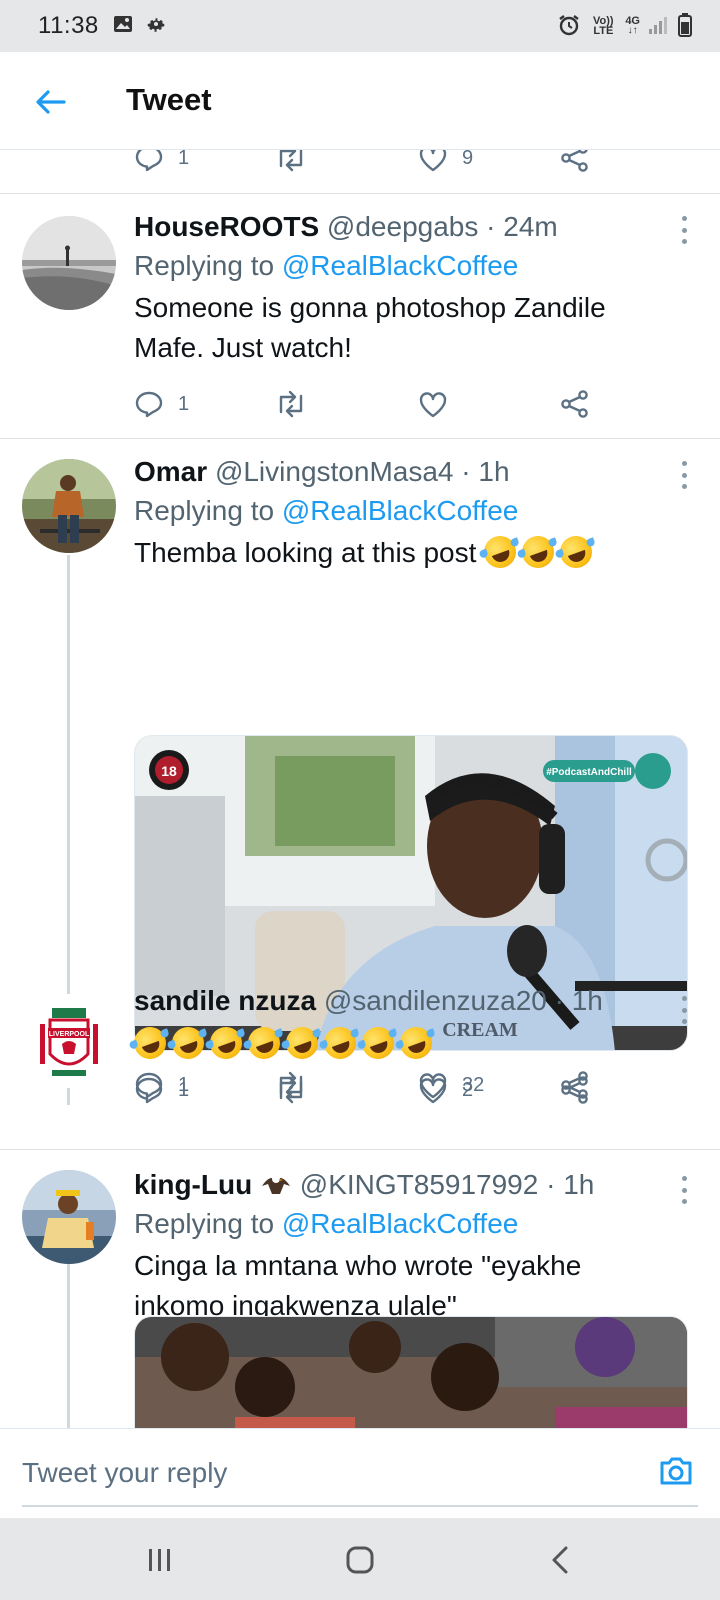 This screenshot has width=720, height=1600. What do you see at coordinates (659, 26) in the screenshot?
I see `signal-icon` at bounding box center [659, 26].